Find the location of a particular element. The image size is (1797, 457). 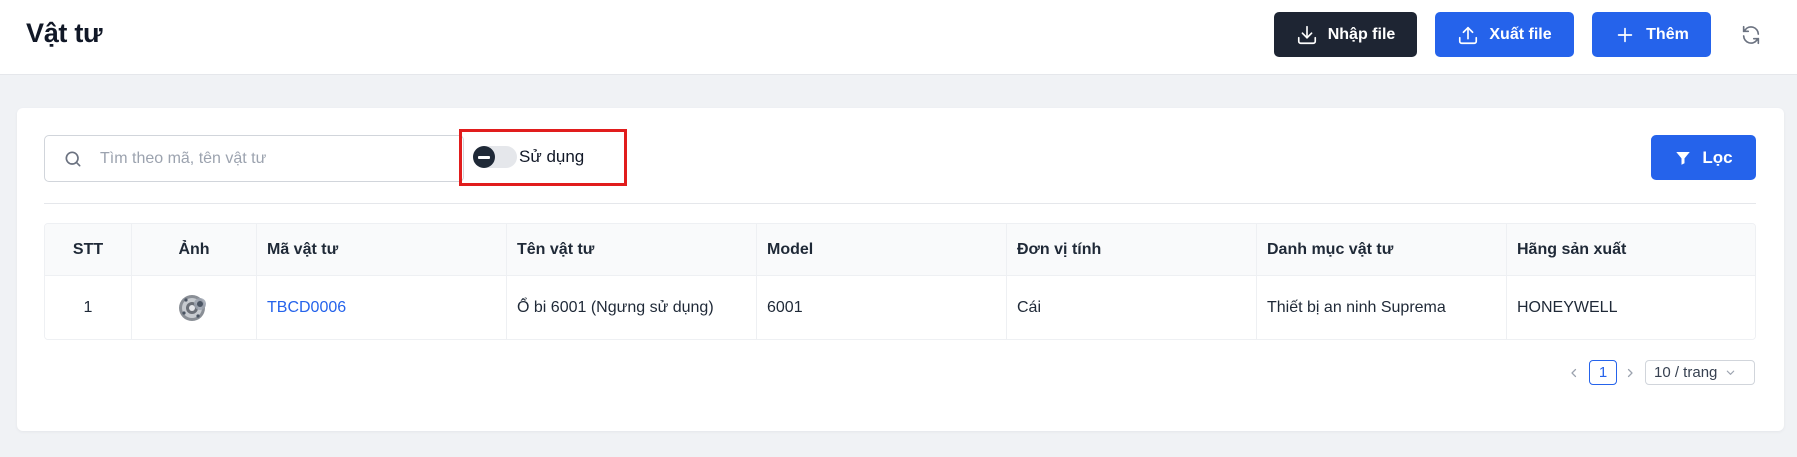

column-header-name: Tên vật tư is located at coordinates (632, 249).